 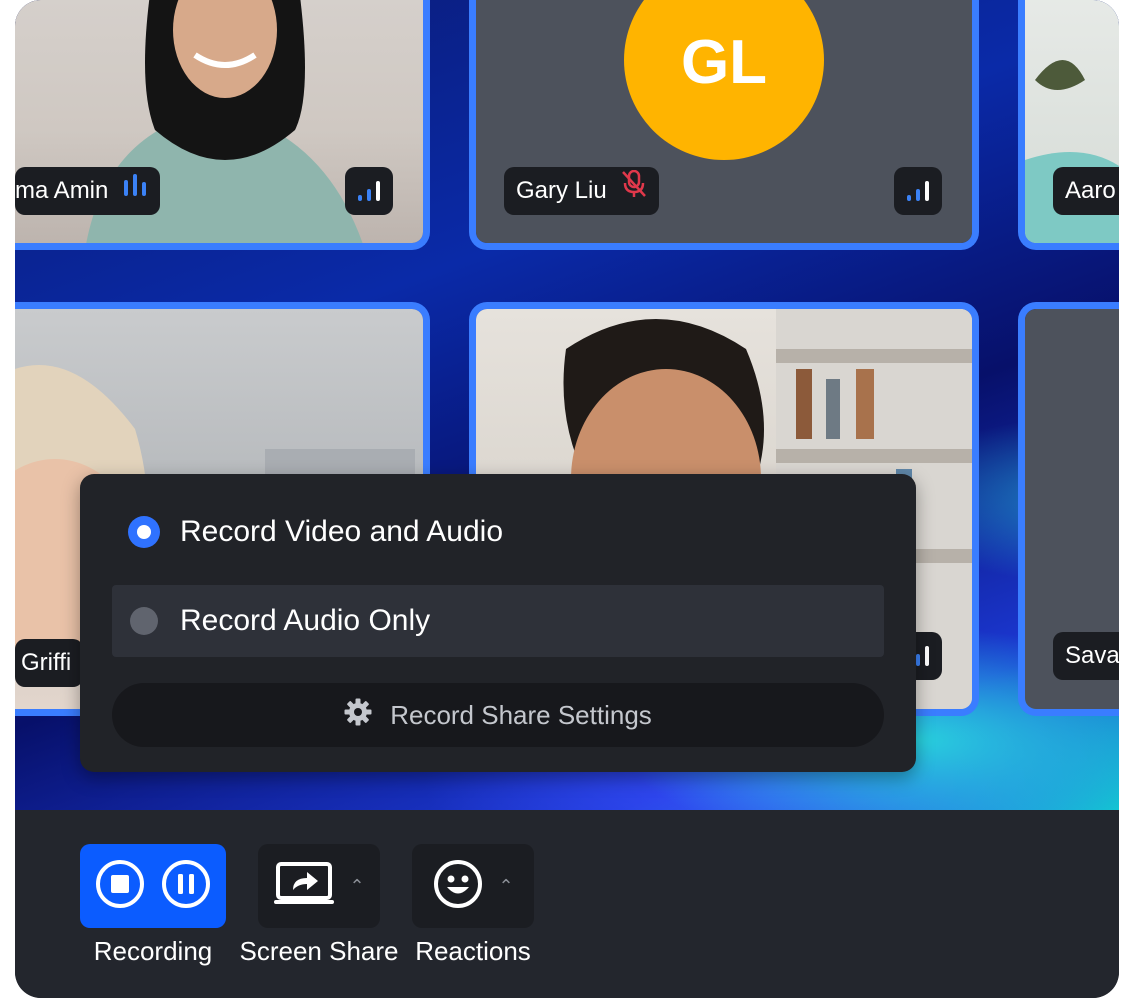 I want to click on participant-tile-6: Sava, so click(x=1068, y=509).